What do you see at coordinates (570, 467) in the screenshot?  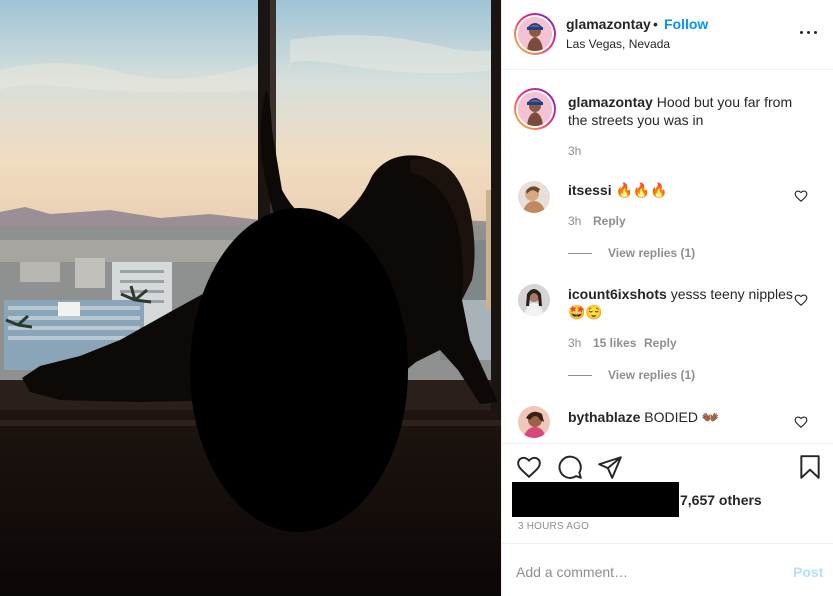 I see `comment-icon` at bounding box center [570, 467].